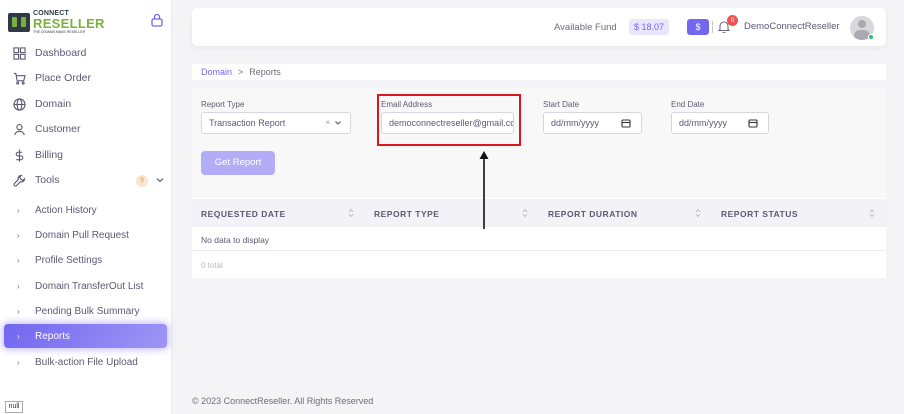 This screenshot has width=904, height=414. I want to click on sidebar-subitem-domain-transferout-list: › Domain TransferOut List, so click(85, 286).